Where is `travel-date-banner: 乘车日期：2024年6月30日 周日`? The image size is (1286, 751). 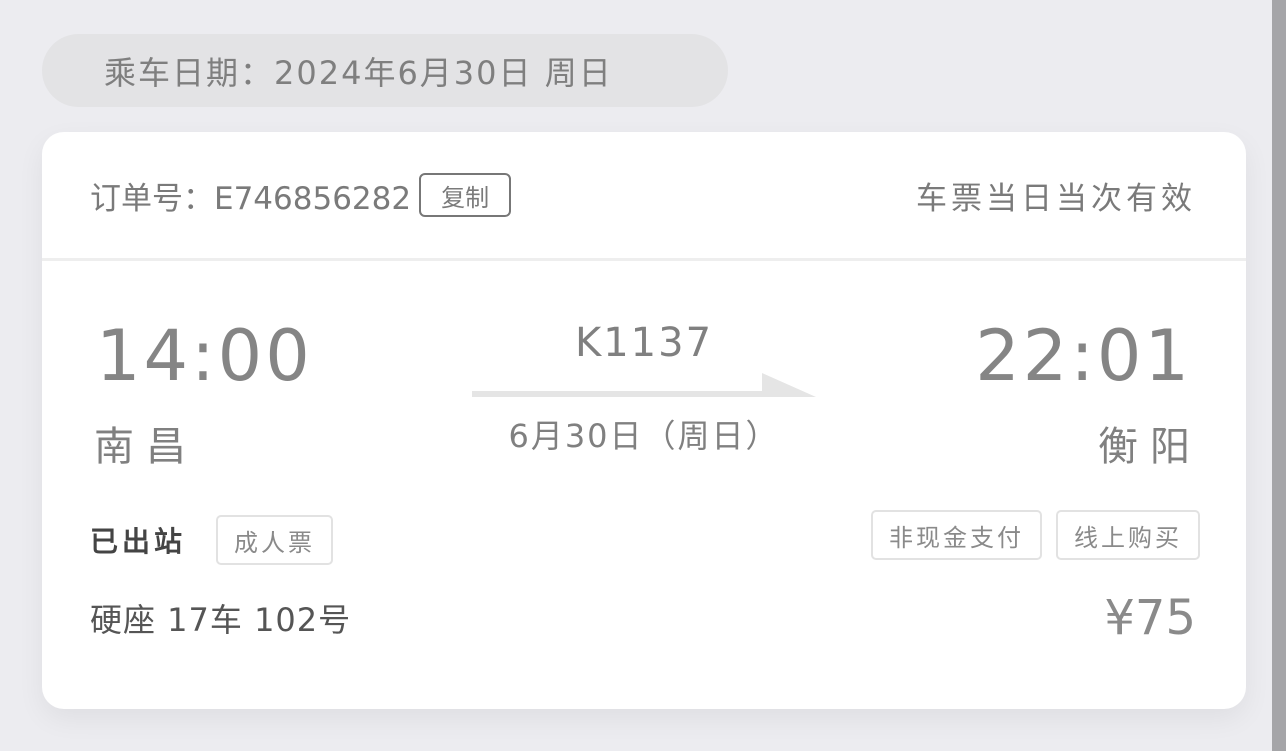 travel-date-banner: 乘车日期：2024年6月30日 周日 is located at coordinates (385, 70).